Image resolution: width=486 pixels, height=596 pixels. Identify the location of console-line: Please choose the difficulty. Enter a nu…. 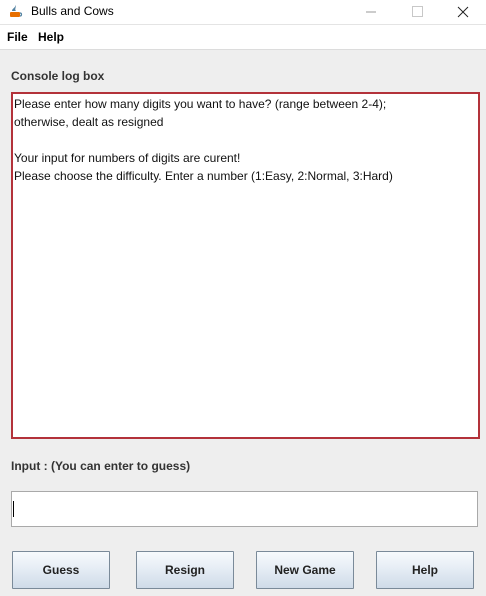
(203, 176).